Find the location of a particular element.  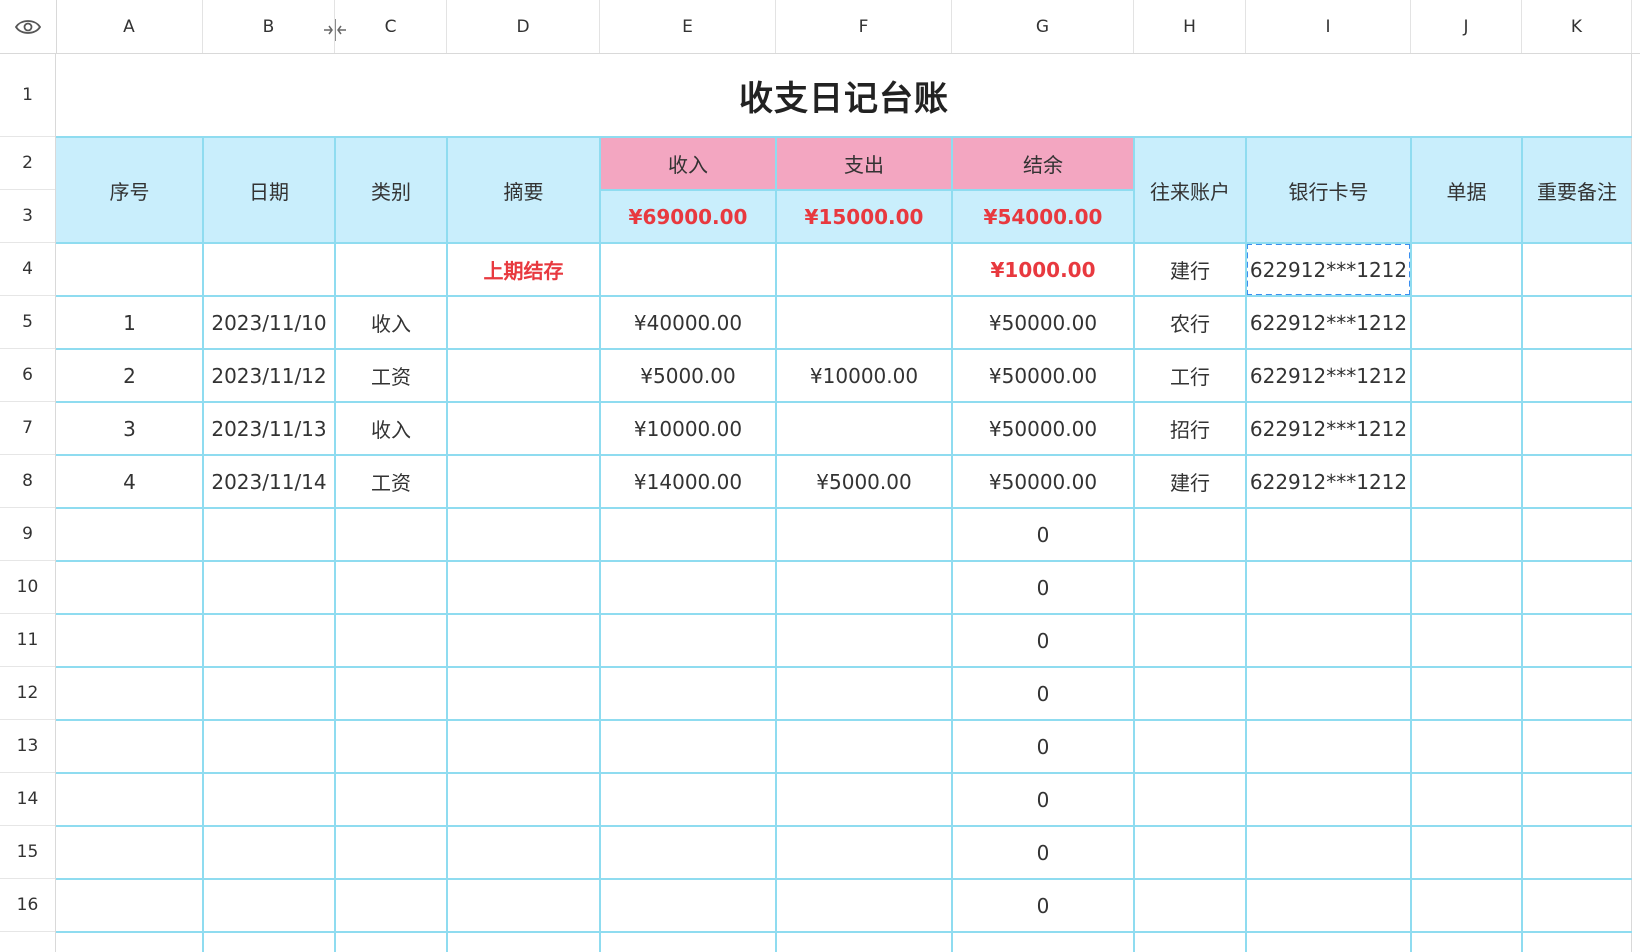

row-header-2: 2 is located at coordinates (28, 163).